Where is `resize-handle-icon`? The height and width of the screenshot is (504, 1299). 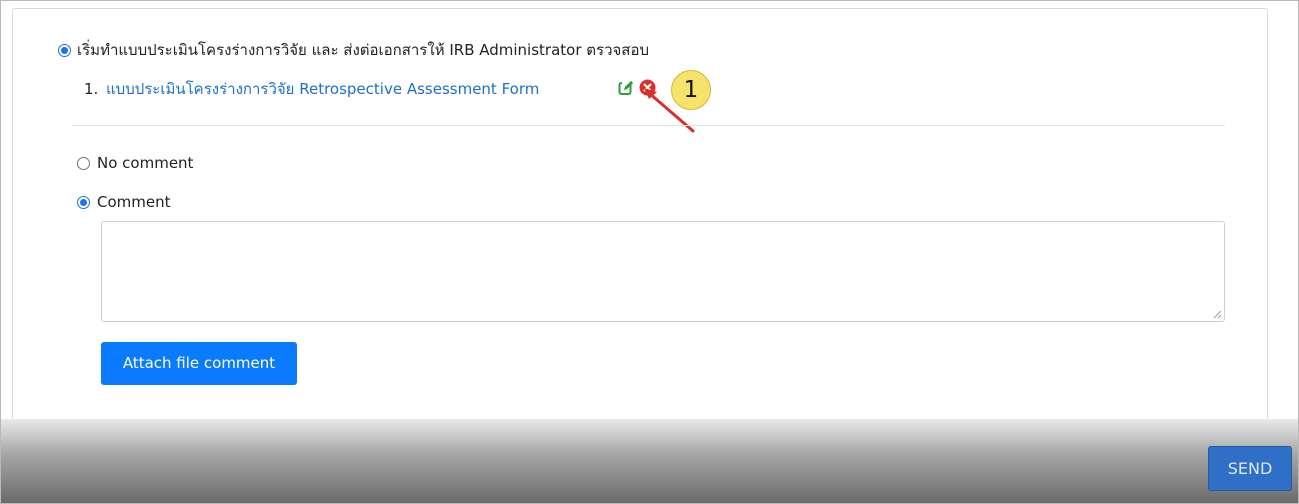
resize-handle-icon is located at coordinates (1217, 314).